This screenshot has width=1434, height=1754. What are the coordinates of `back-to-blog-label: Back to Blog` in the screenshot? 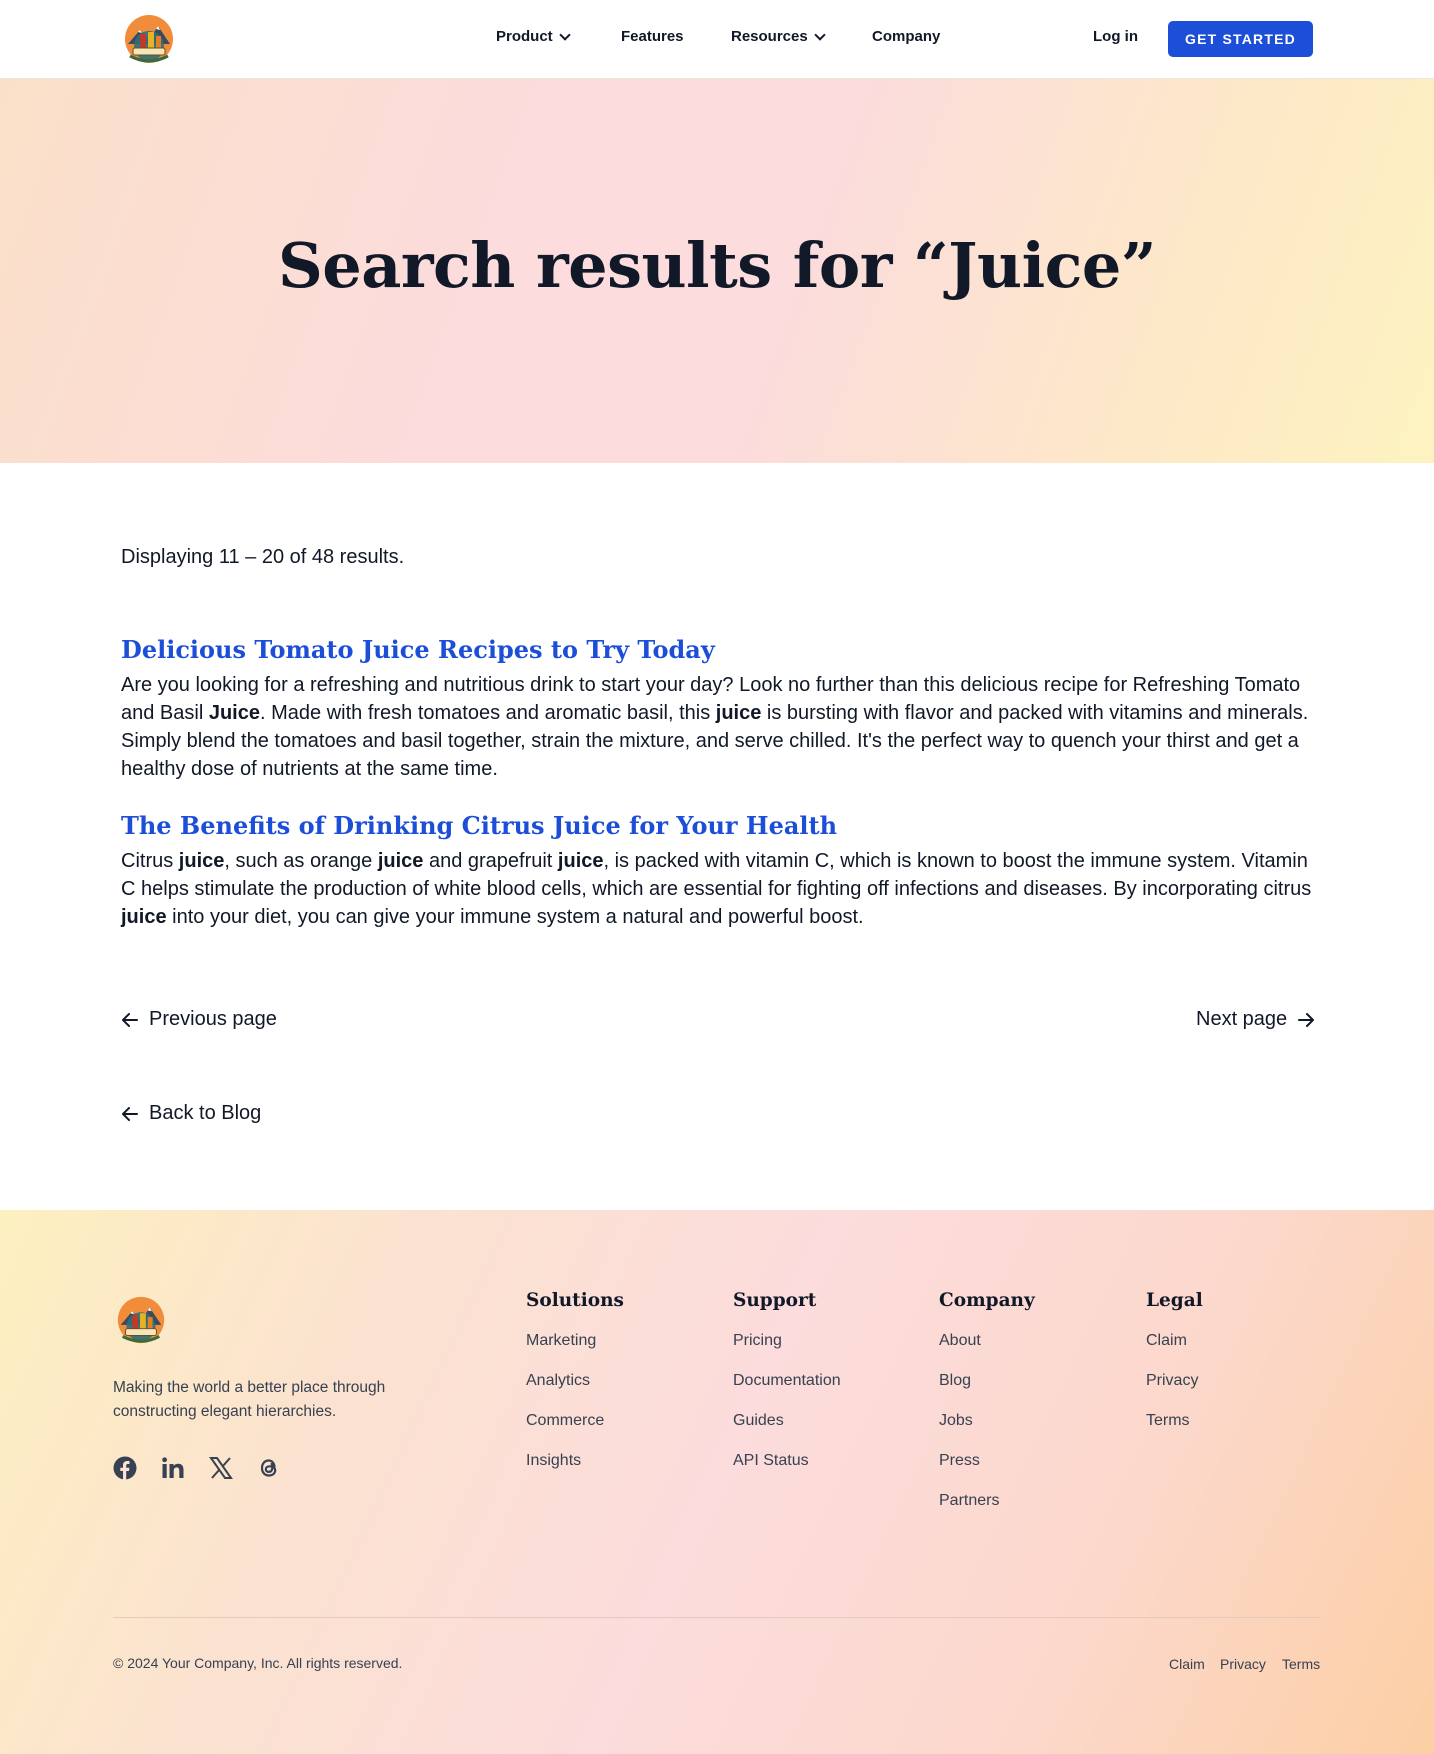 It's located at (205, 1113).